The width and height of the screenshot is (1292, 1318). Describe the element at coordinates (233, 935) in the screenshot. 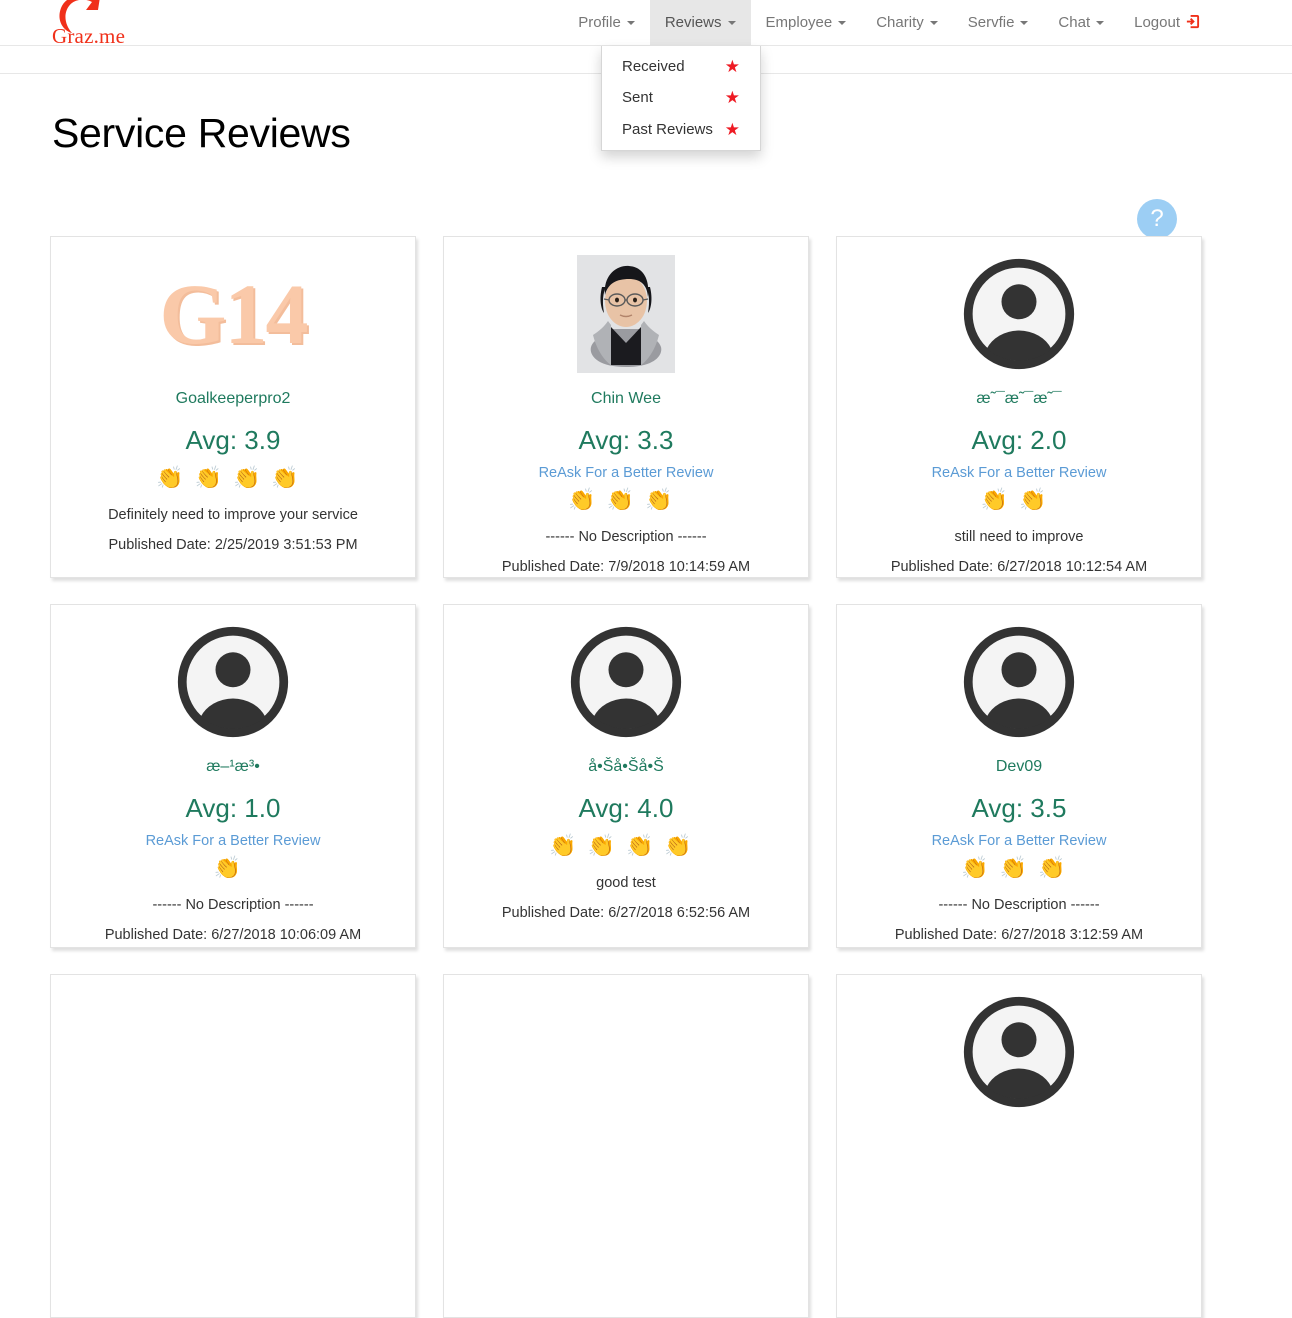

I see `published-date: Published Date: 6/27/2018 10:06:09 AM` at that location.